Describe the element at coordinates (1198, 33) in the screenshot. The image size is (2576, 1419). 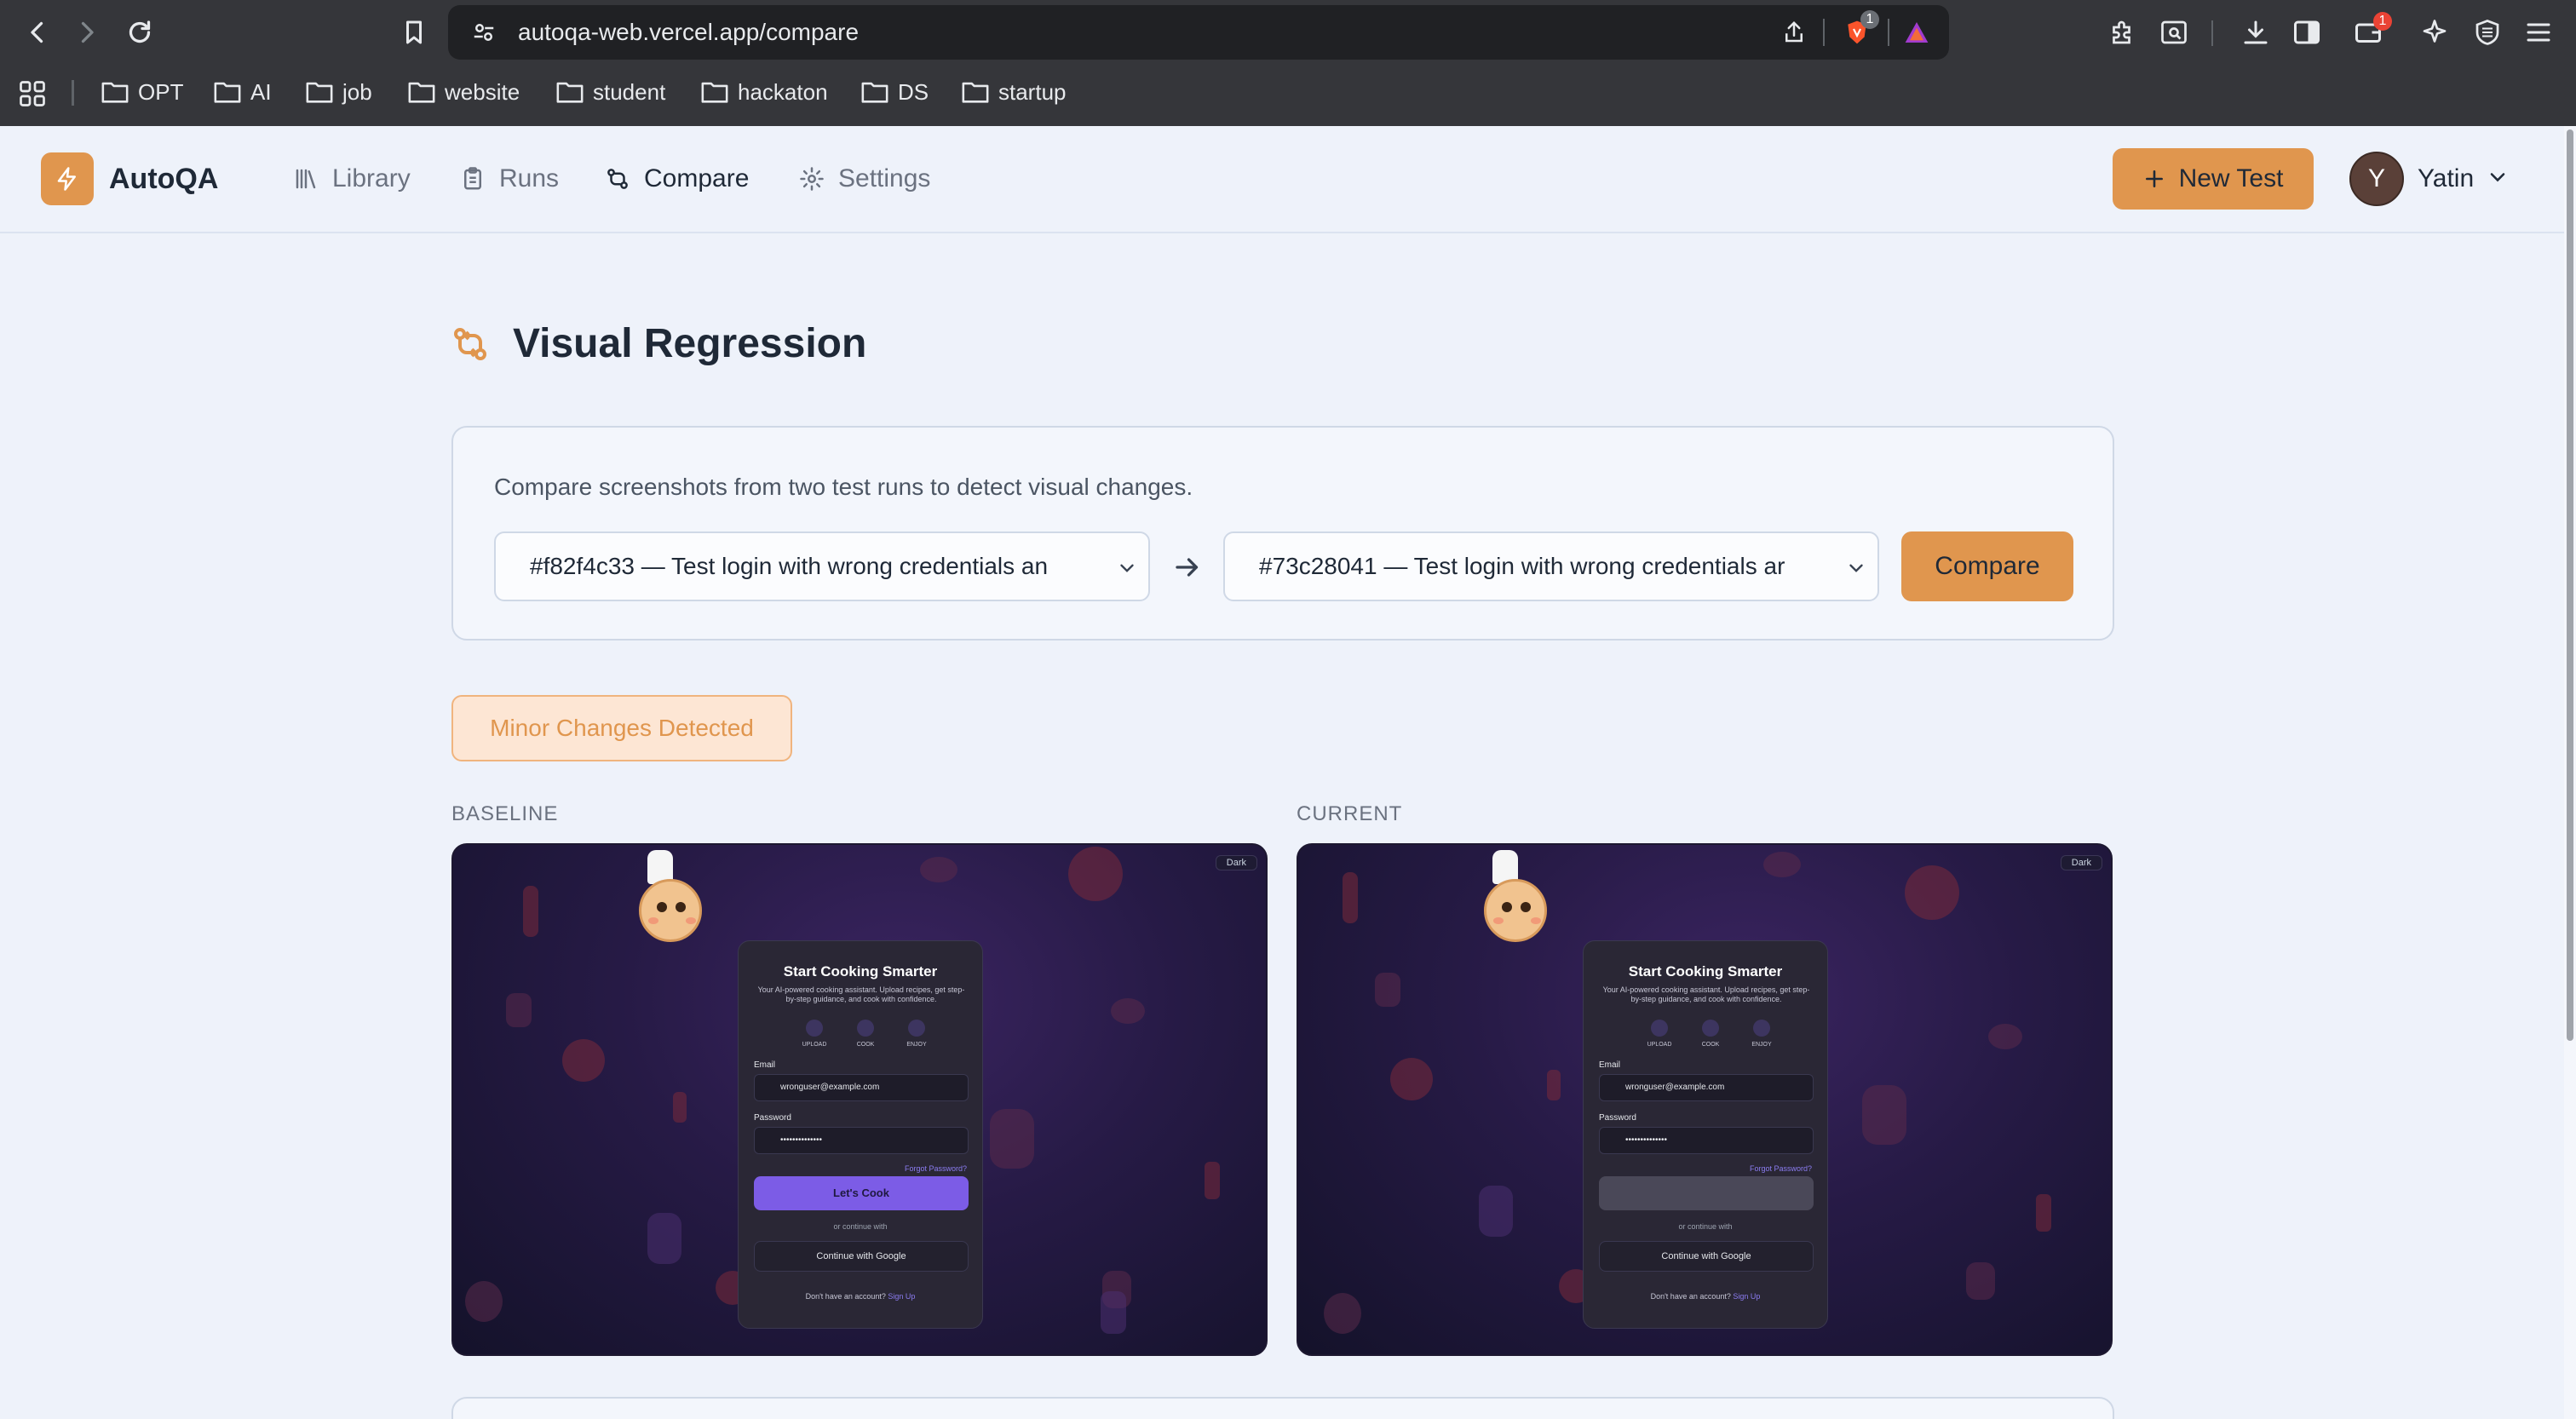
I see `address-bar: autoqa-web.vercel.app/compare 1` at that location.